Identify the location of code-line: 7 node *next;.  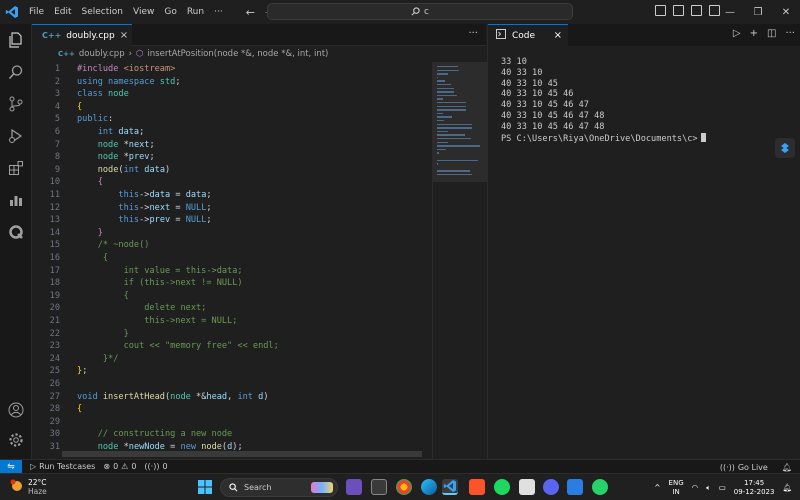
(232, 145).